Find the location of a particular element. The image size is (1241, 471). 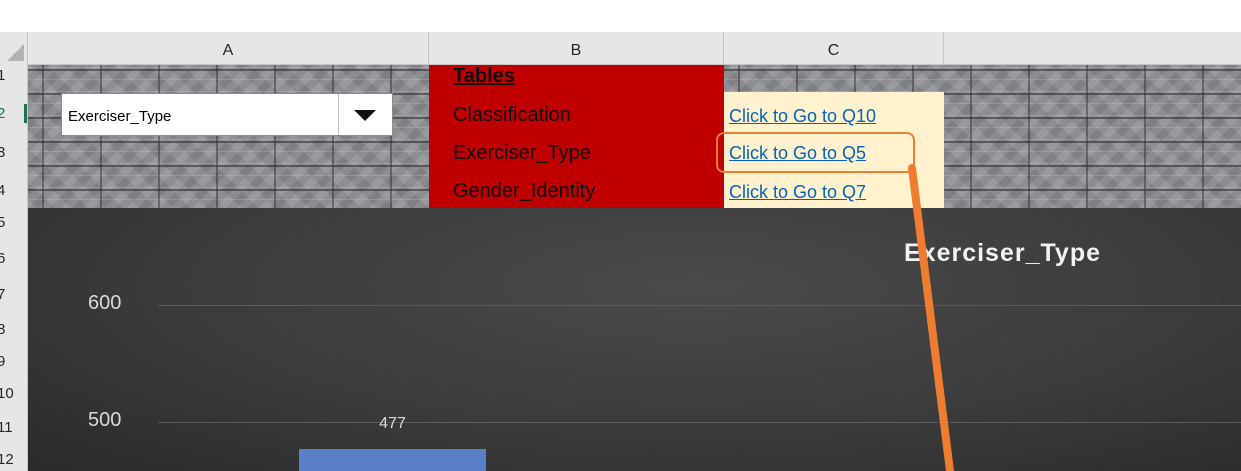

row-header-12: 12 is located at coordinates (13, 459).